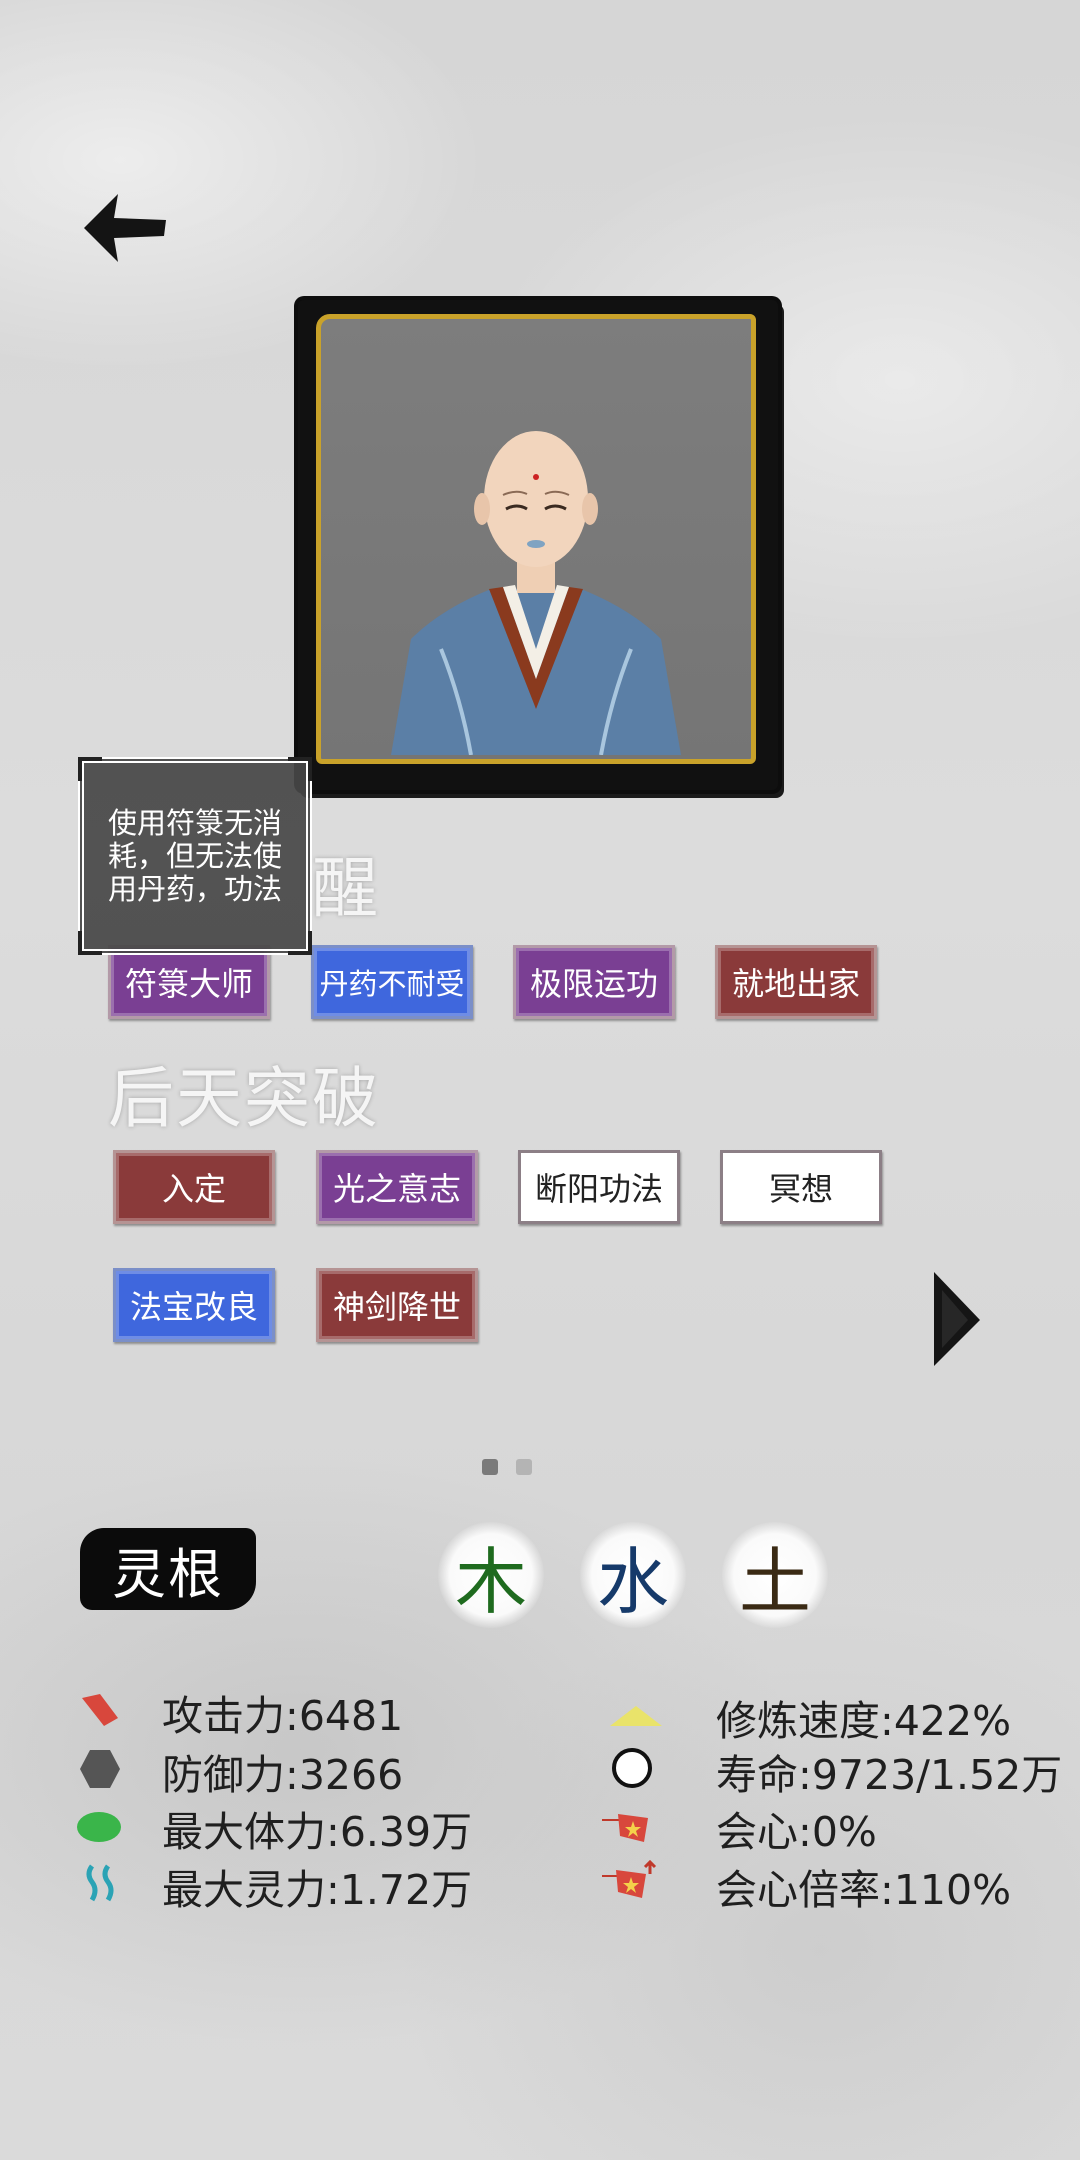  What do you see at coordinates (283, 1716) in the screenshot?
I see `stat-attack: 攻击力:6481` at bounding box center [283, 1716].